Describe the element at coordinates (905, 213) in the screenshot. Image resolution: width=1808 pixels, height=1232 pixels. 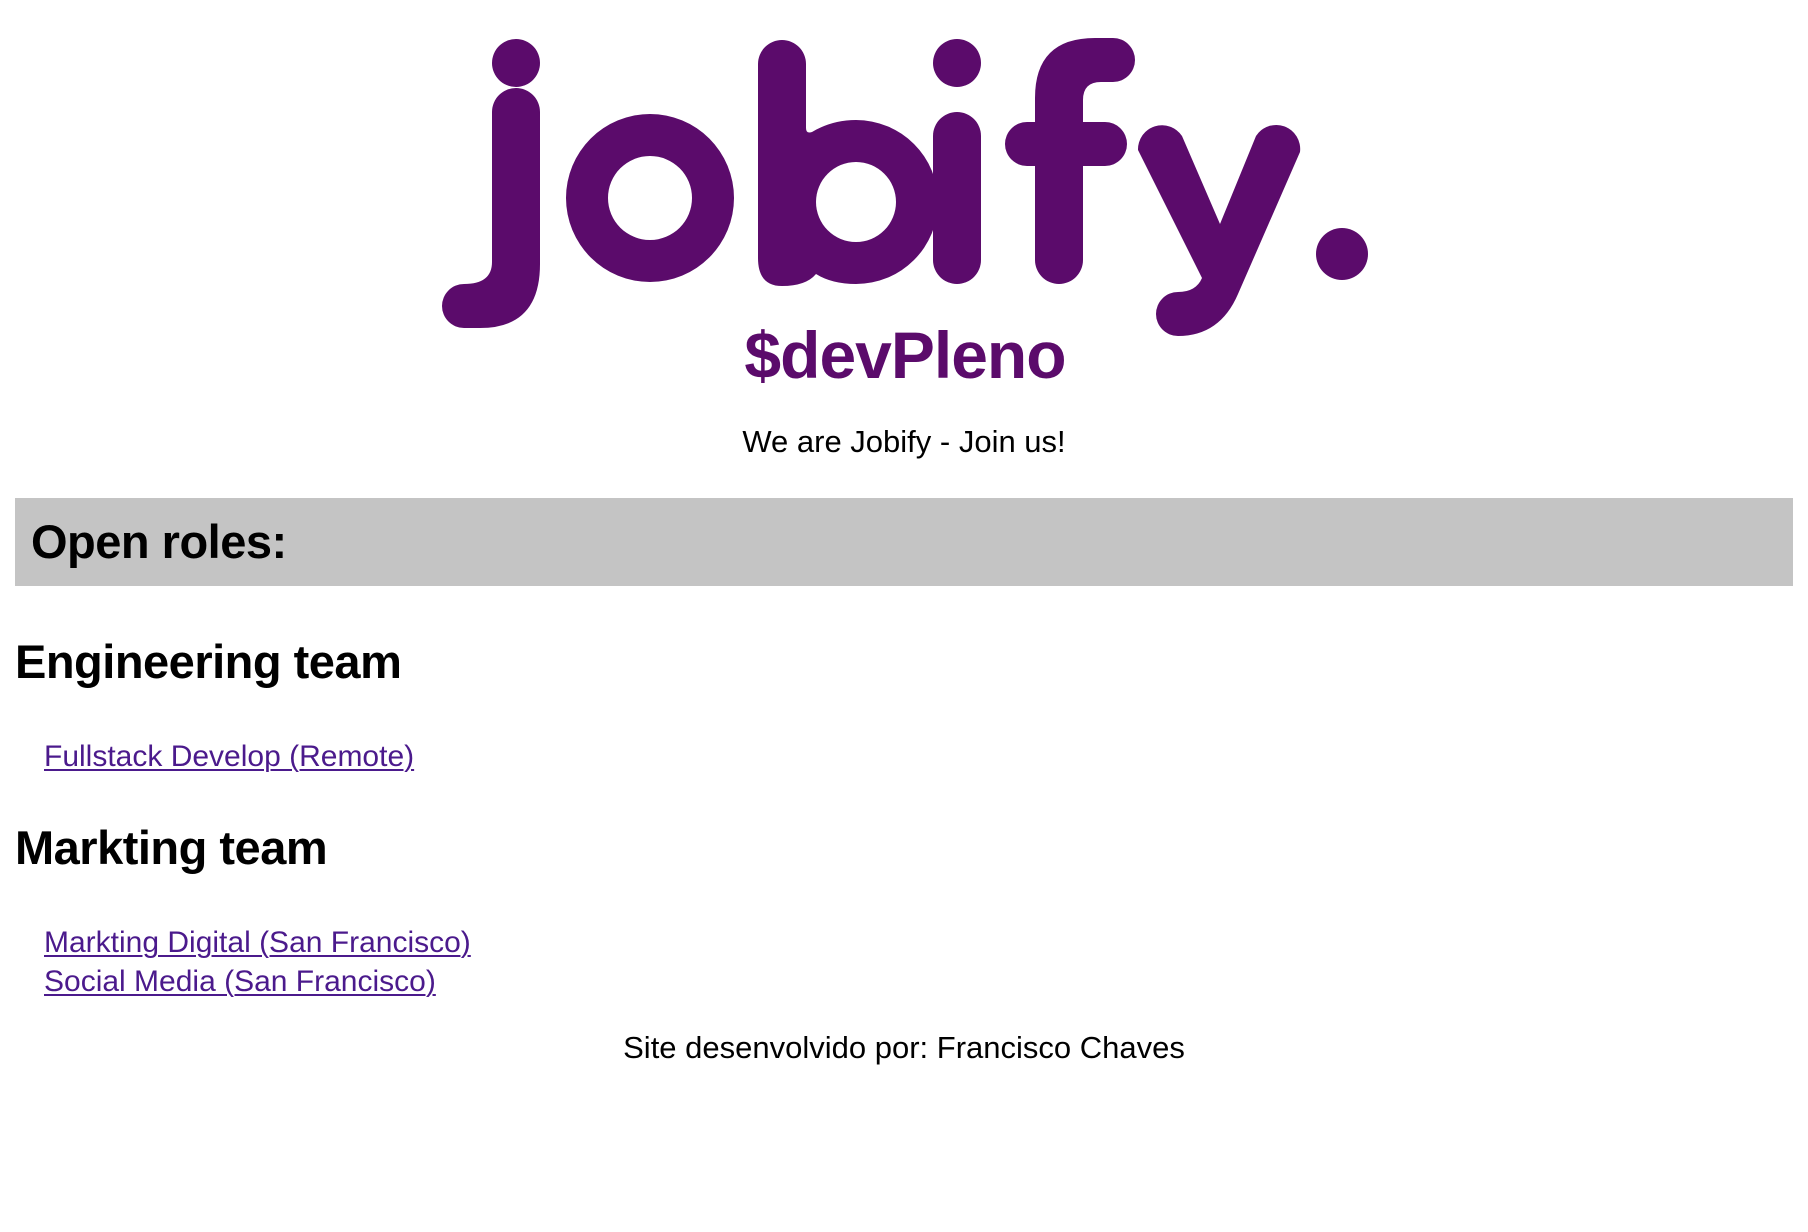
I see `jobify-logo: $devPleno` at that location.